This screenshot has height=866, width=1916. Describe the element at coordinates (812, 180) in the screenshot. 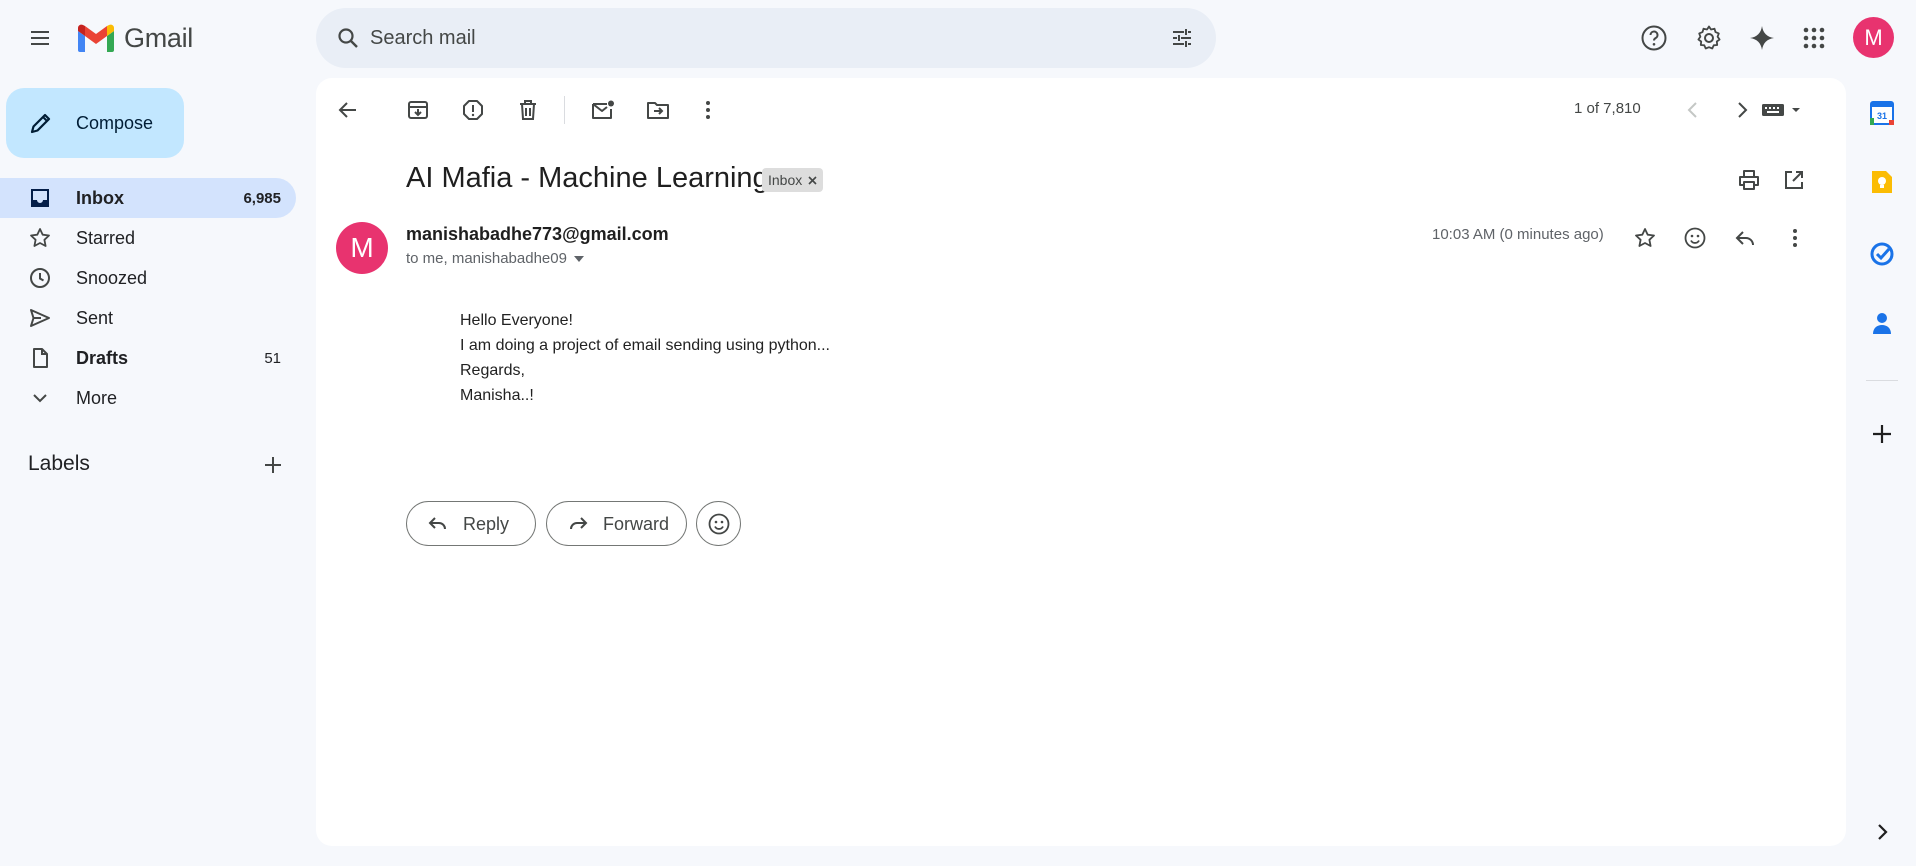

I see `remove-label-close-icon` at that location.